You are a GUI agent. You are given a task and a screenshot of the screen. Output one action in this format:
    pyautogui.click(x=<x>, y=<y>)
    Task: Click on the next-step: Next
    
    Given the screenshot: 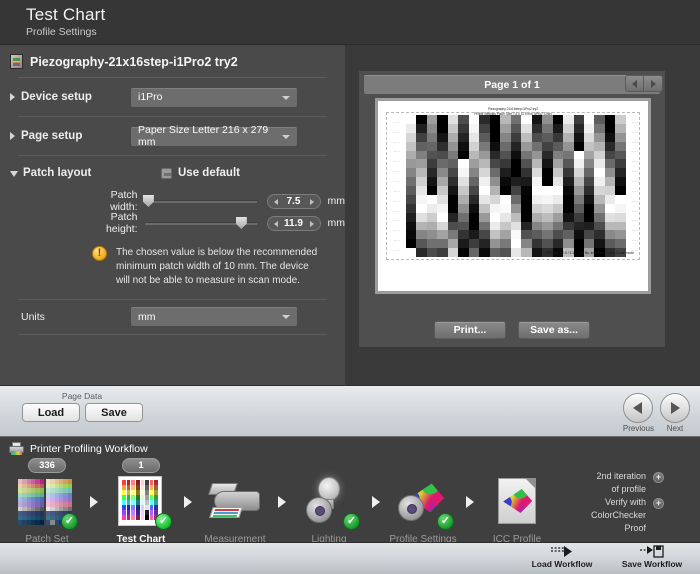 What is the action you would take?
    pyautogui.click(x=675, y=413)
    